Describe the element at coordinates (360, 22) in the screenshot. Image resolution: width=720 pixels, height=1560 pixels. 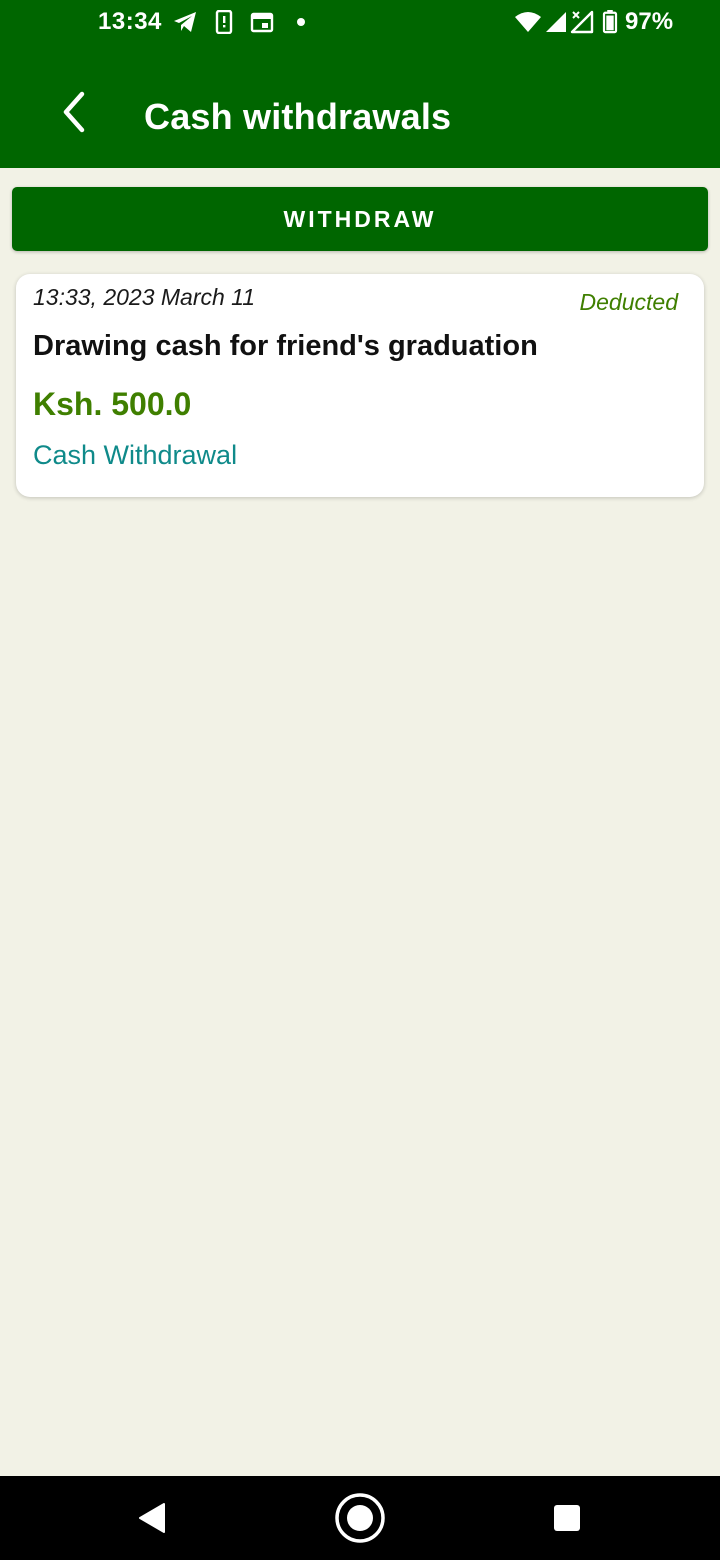
I see `status-bar: 13:34 97%` at that location.